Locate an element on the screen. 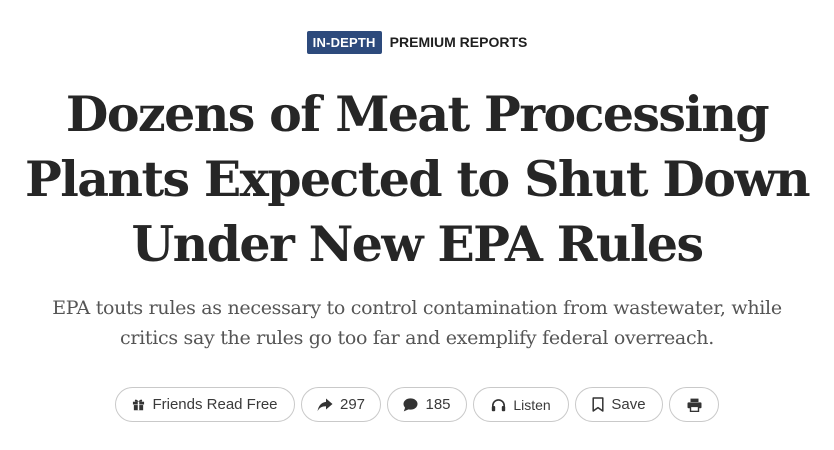  headline-line: Under New EPA Rules is located at coordinates (418, 244).